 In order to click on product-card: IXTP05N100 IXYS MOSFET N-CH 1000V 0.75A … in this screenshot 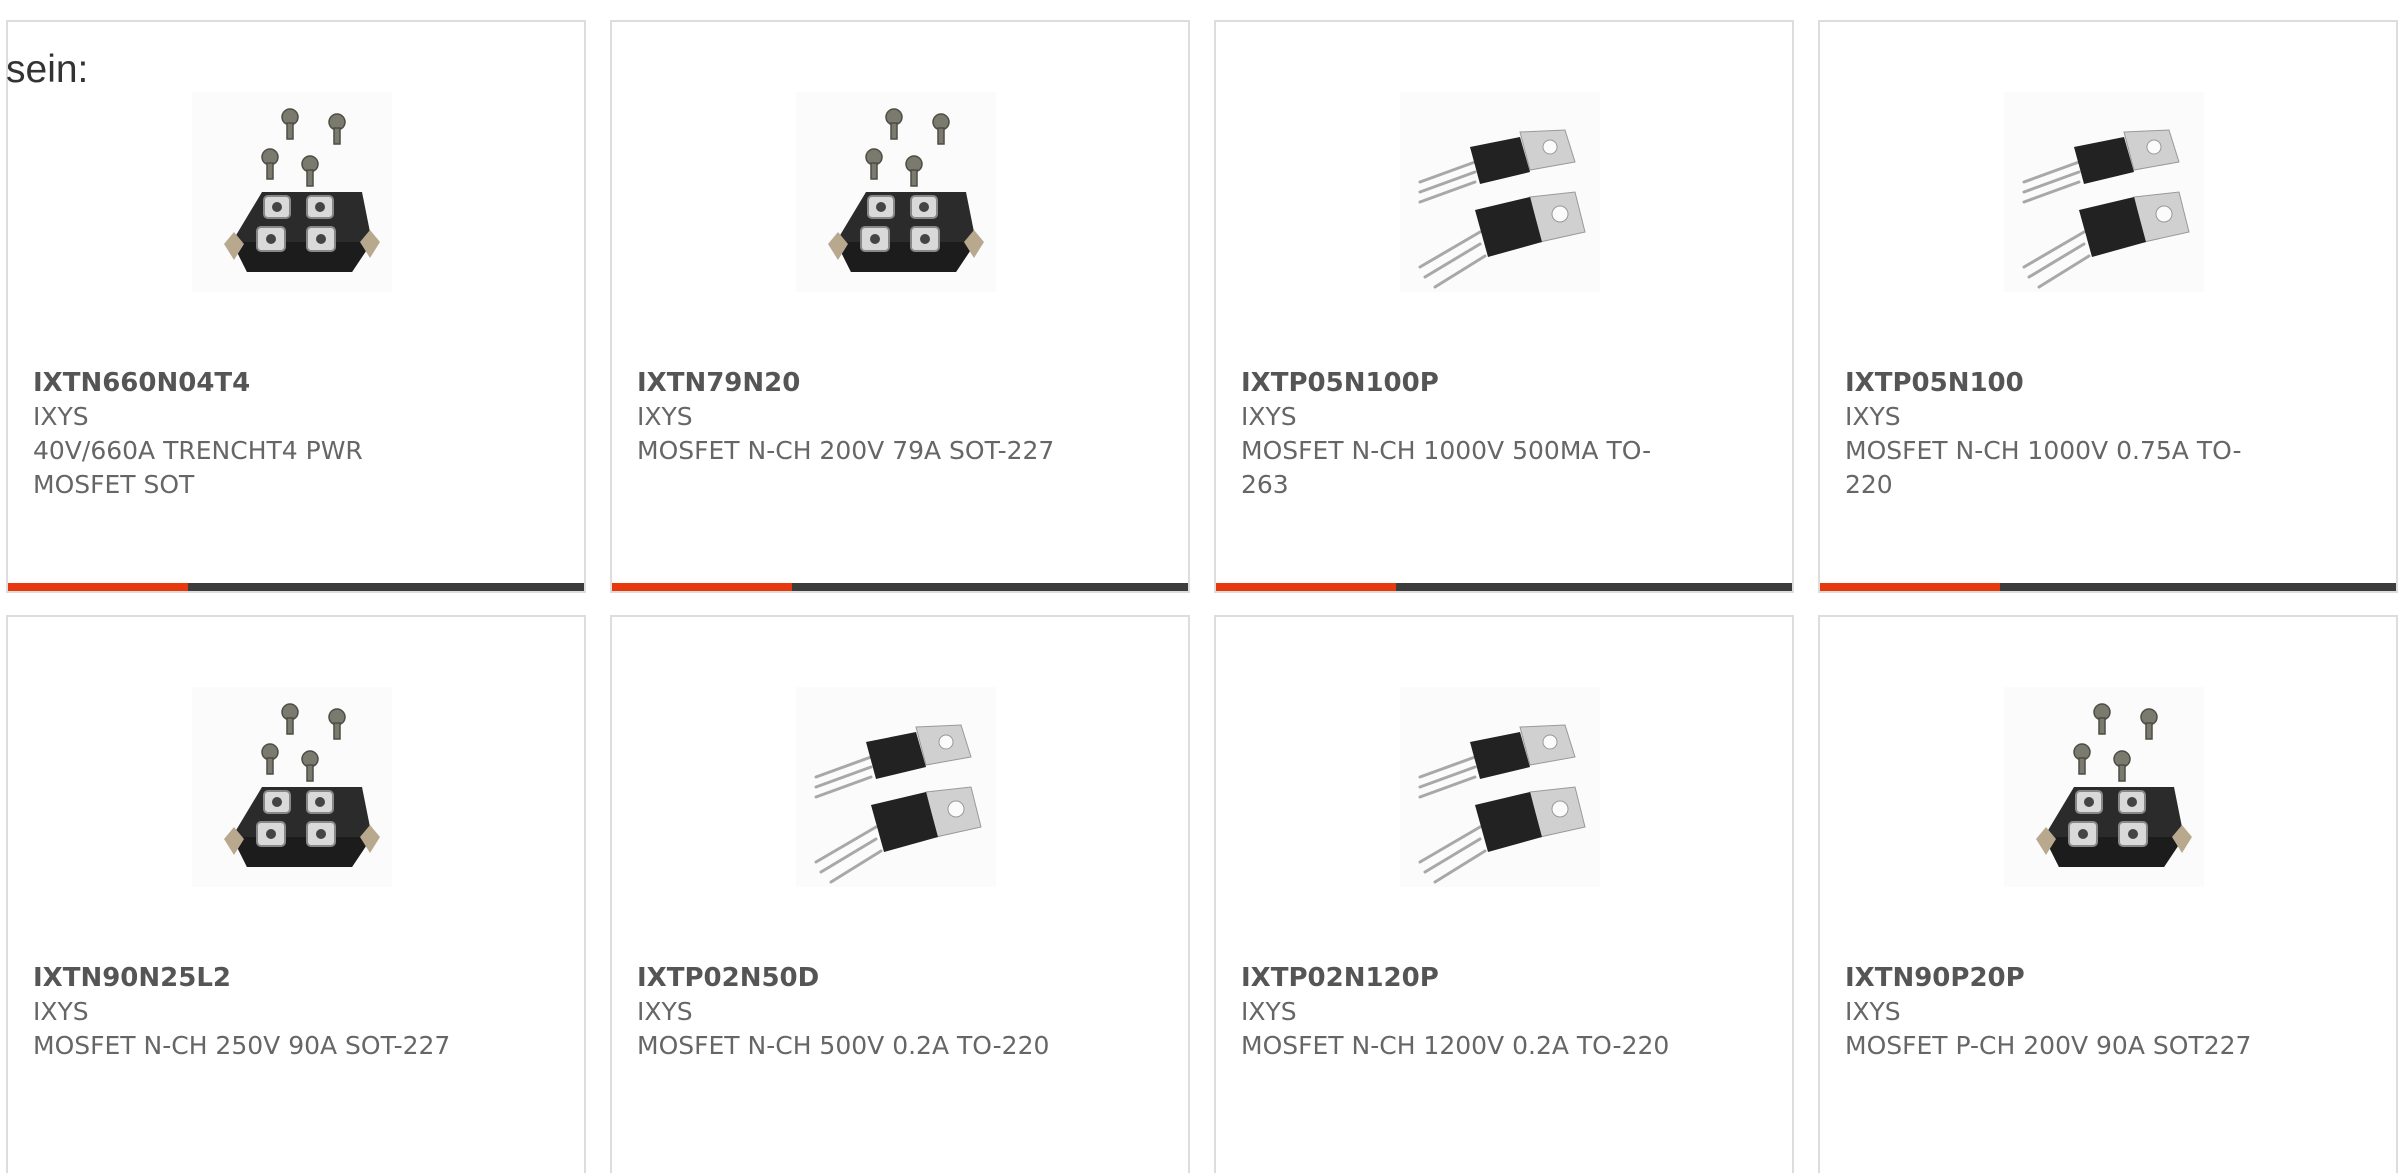, I will do `click(2108, 306)`.